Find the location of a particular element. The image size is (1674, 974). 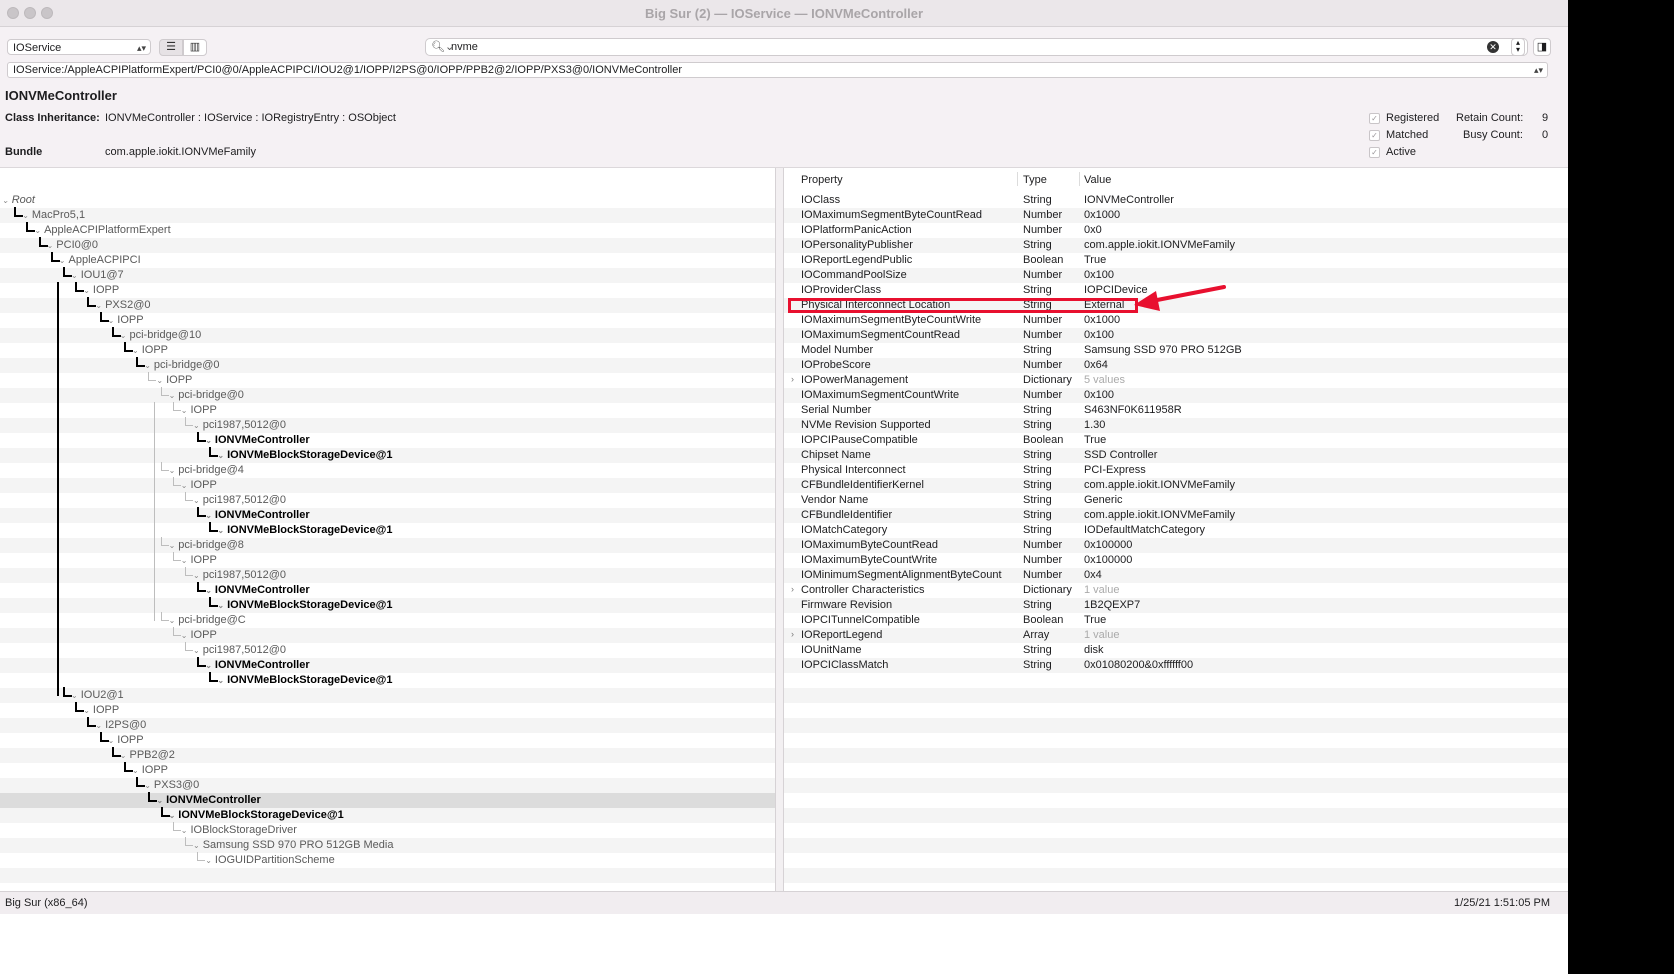

tree-node: ⌄ Samsung SSD 970 PRO 512GB Media is located at coordinates (293, 845).